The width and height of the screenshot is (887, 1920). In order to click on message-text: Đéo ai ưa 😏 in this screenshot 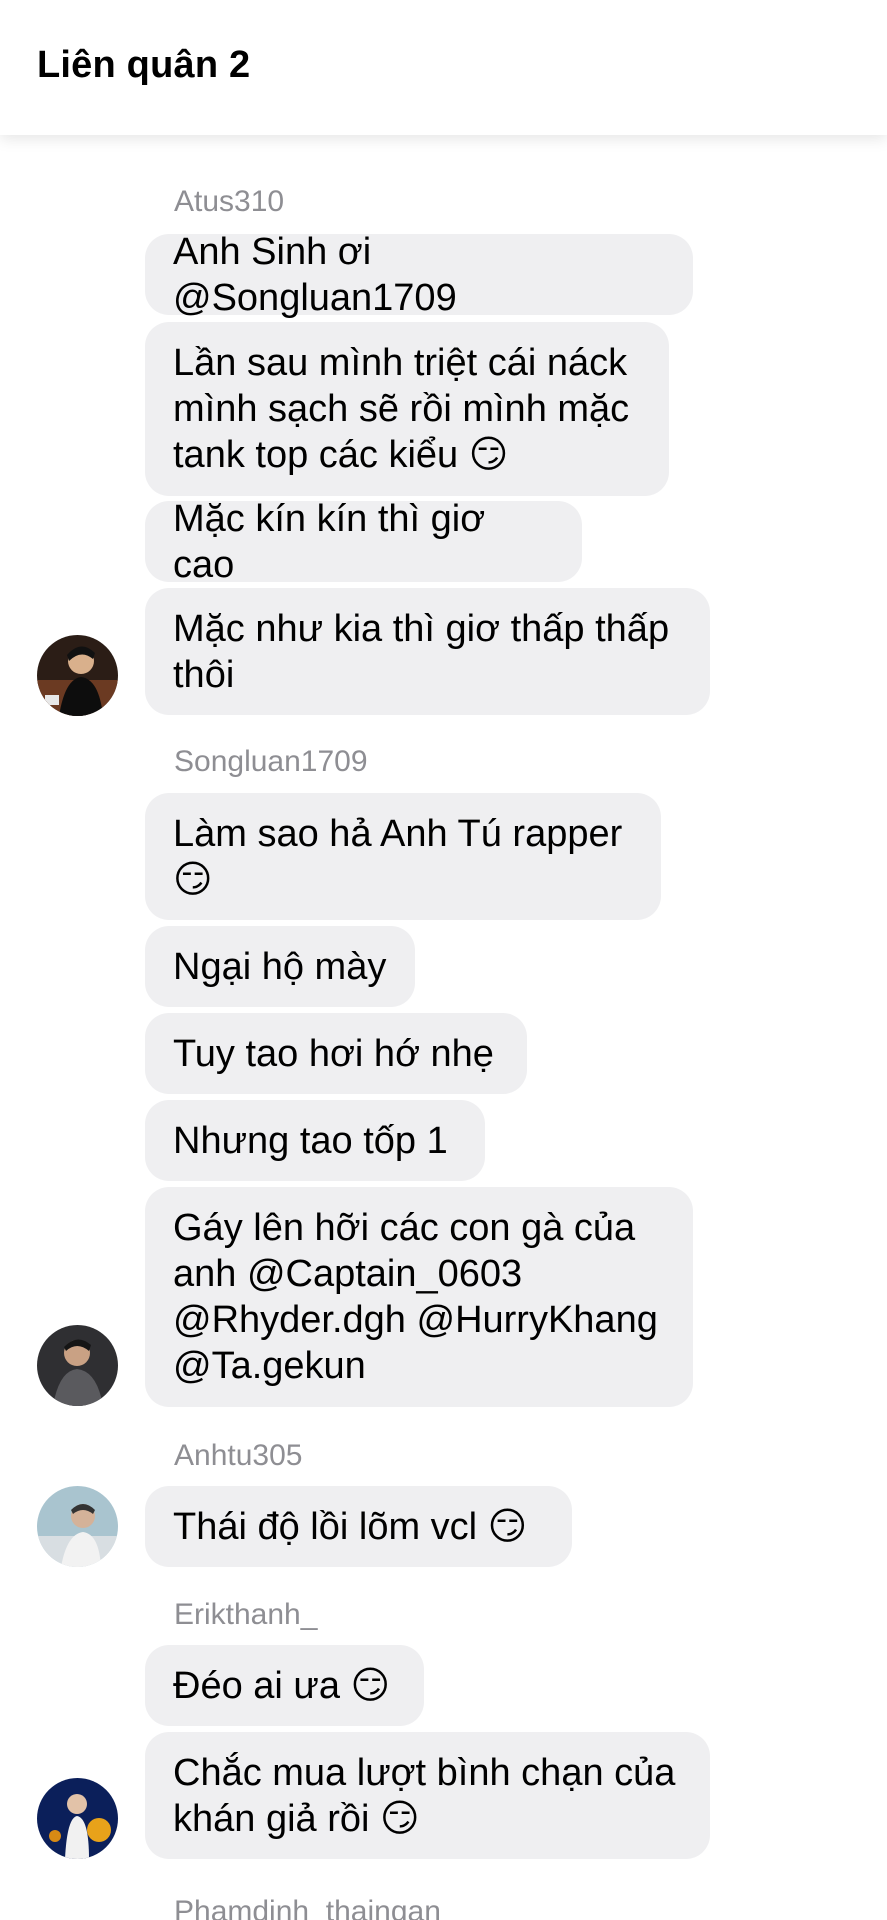, I will do `click(282, 1685)`.